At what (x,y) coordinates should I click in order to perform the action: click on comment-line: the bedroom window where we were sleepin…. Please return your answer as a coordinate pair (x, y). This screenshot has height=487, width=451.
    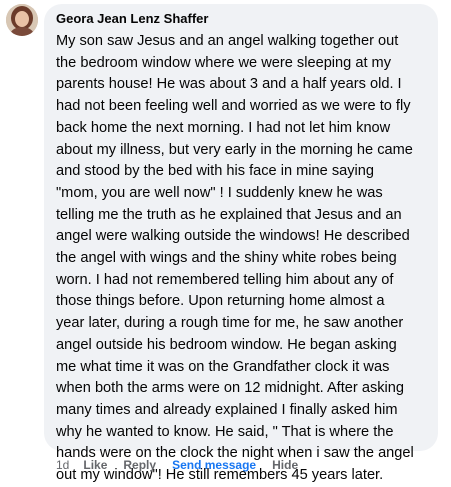
    Looking at the image, I should click on (224, 62).